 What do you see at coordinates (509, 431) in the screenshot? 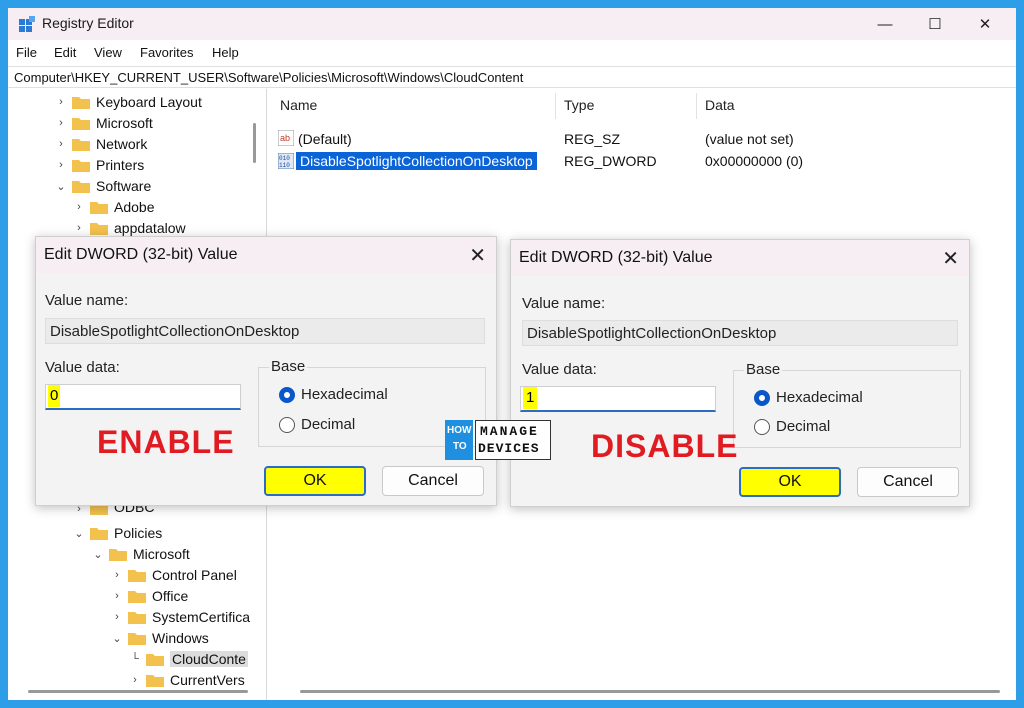
I see `logo-word: MANAGE` at bounding box center [509, 431].